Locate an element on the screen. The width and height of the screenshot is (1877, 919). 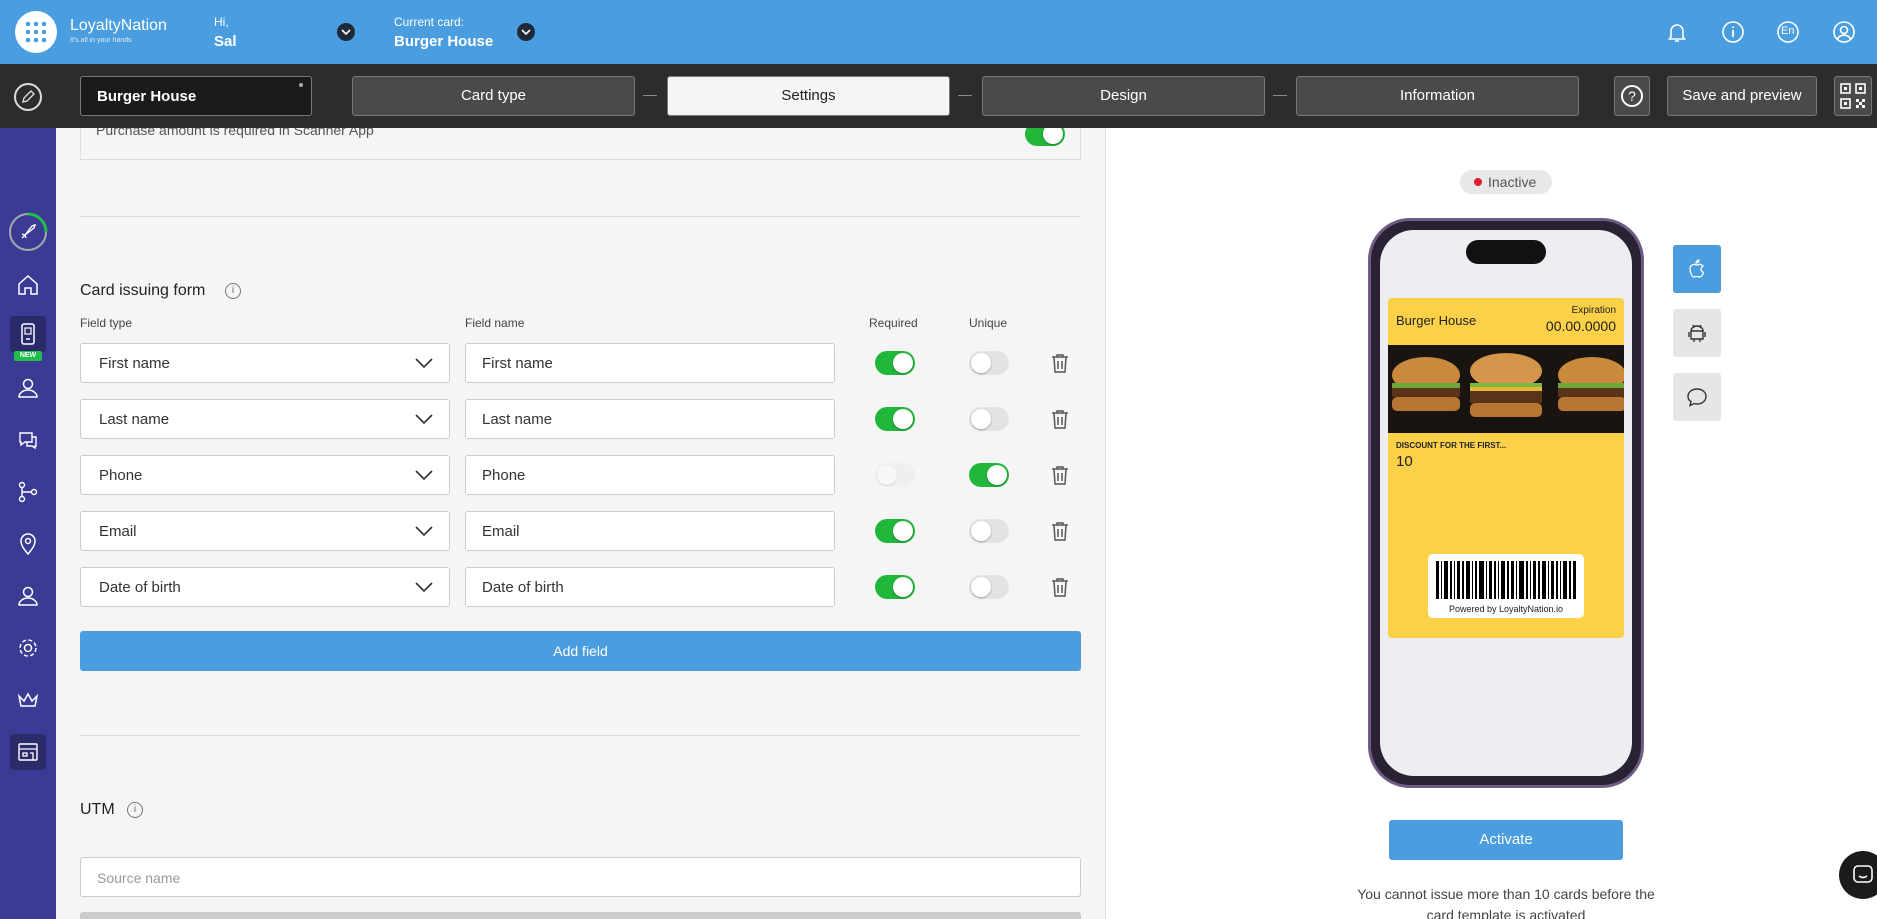
col-unique: Unique is located at coordinates (988, 323).